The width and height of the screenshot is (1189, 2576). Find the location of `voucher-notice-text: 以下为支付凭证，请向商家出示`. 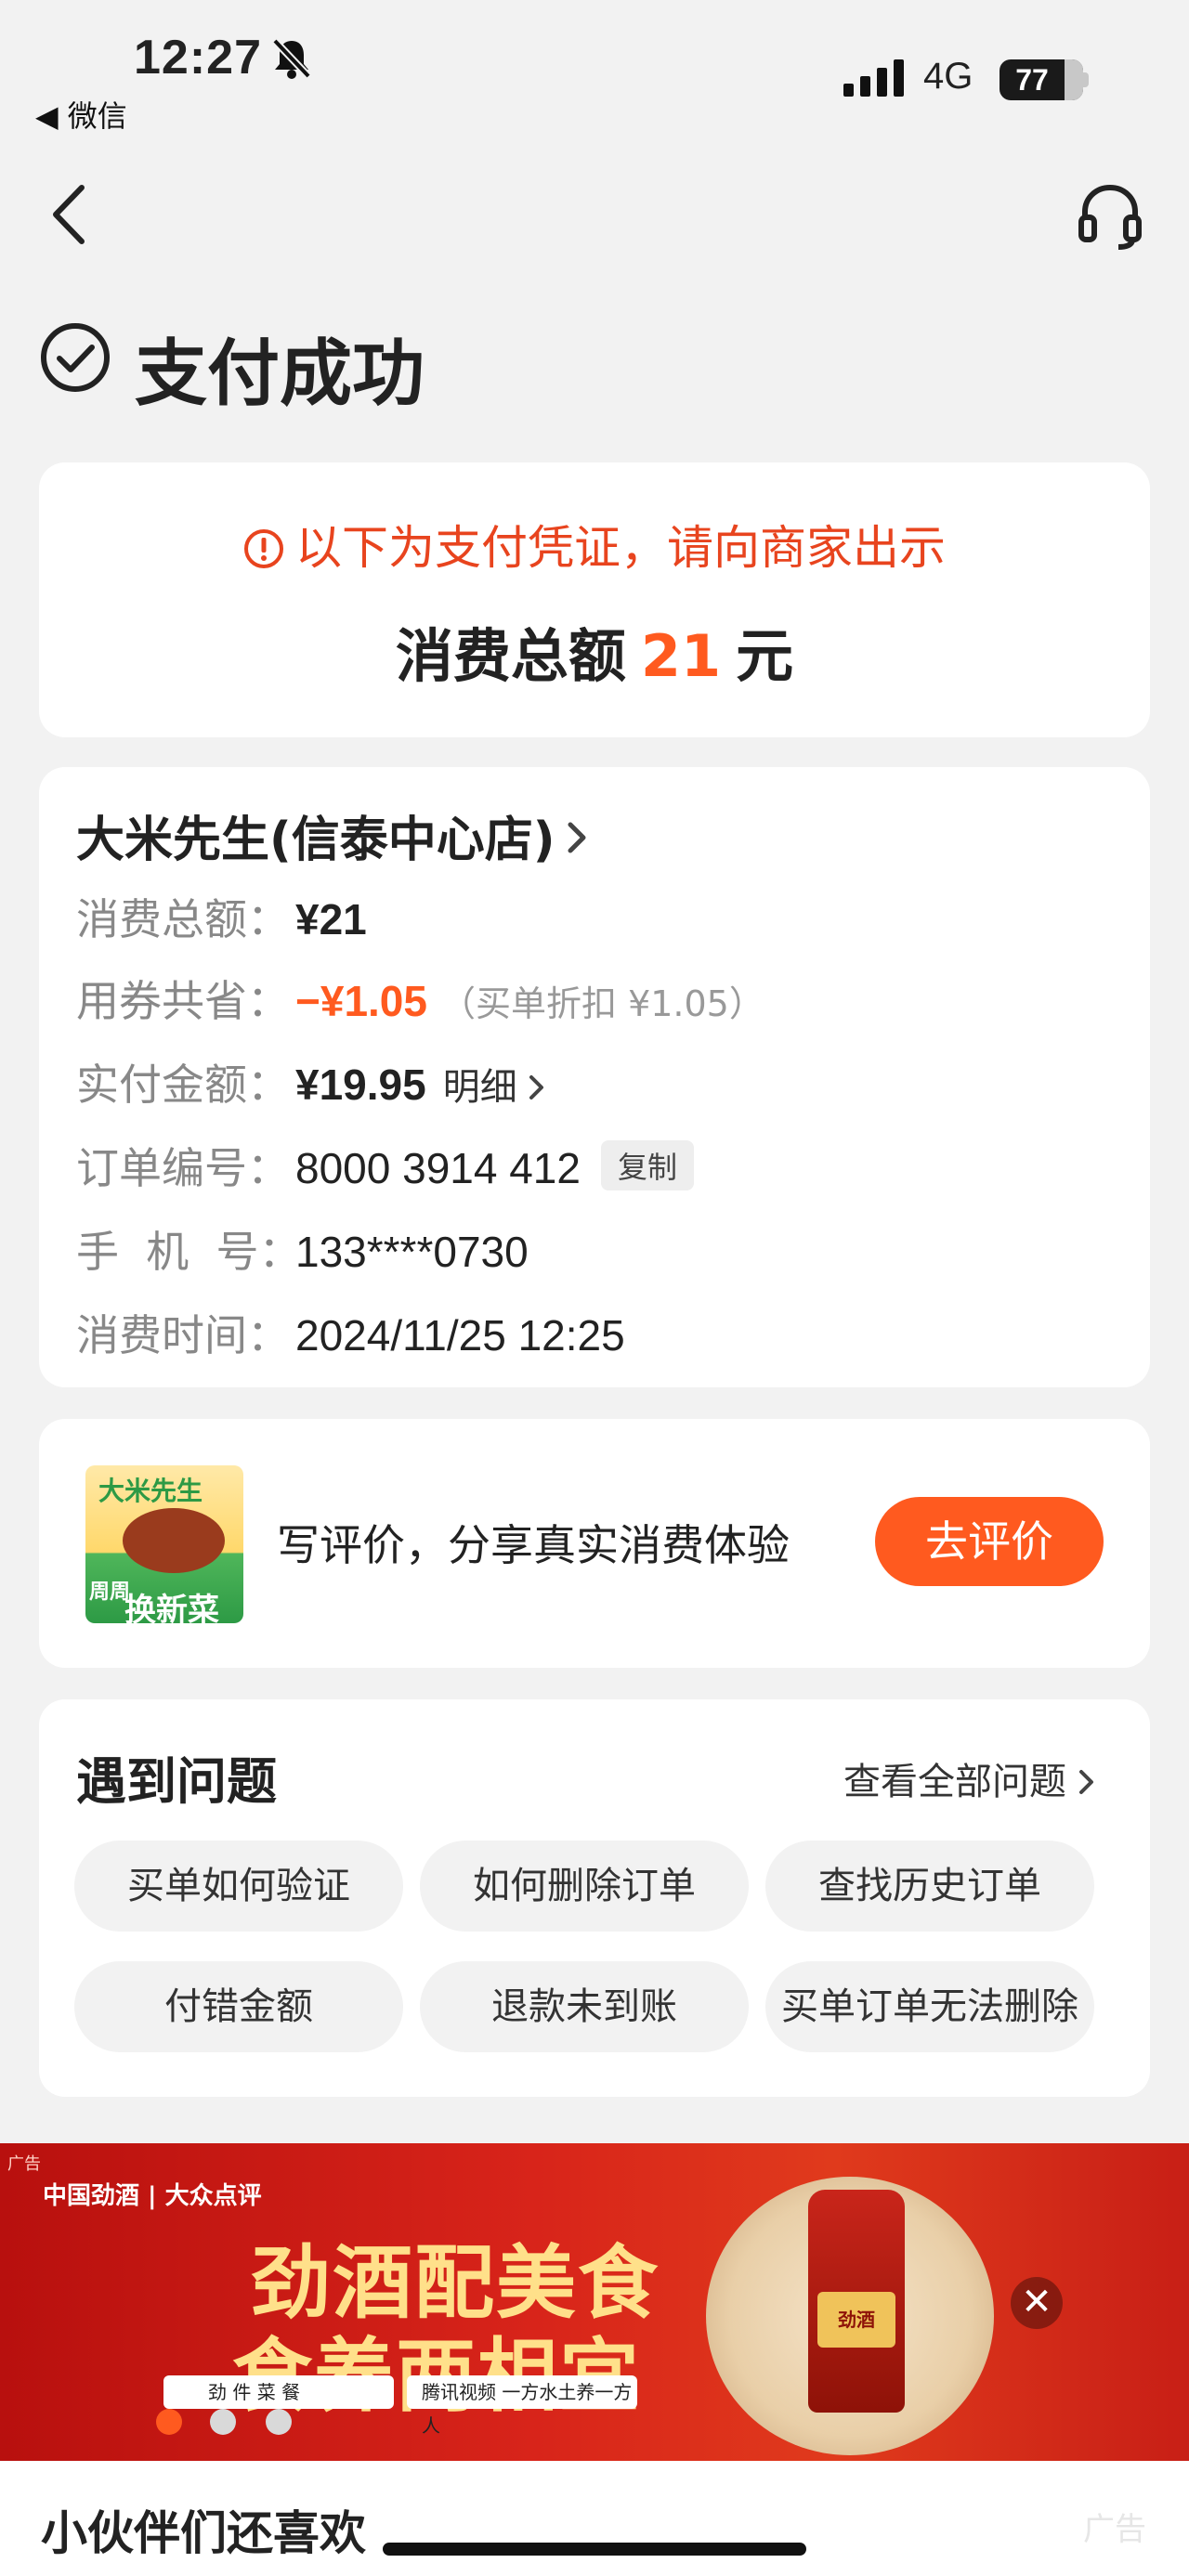

voucher-notice-text: 以下为支付凭证，请向商家出示 is located at coordinates (620, 548).